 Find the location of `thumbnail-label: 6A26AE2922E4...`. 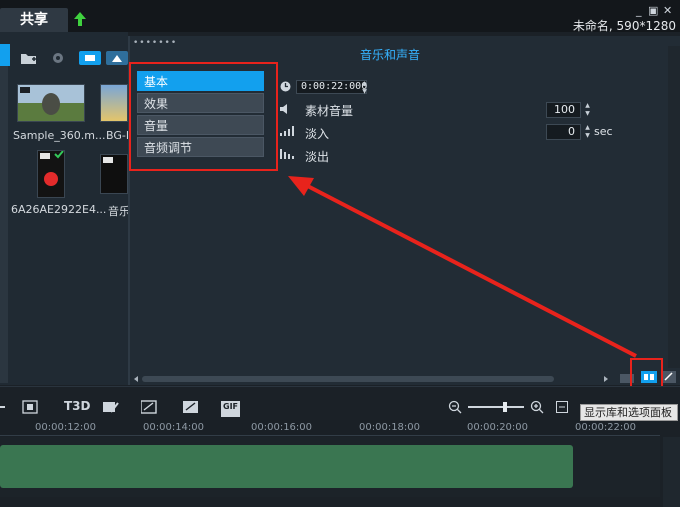

thumbnail-label: 6A26AE2922E4... is located at coordinates (59, 209).